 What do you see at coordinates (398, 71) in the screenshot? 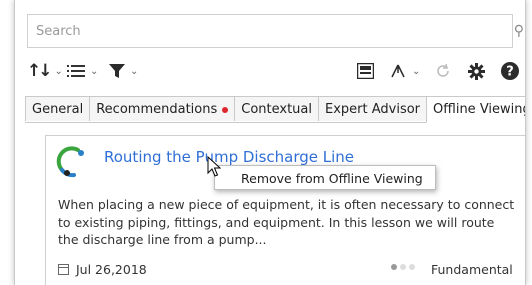
I see `tree-icon` at bounding box center [398, 71].